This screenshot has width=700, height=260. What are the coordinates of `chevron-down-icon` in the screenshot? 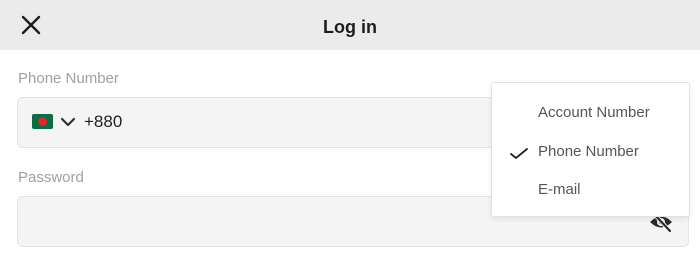 It's located at (68, 122).